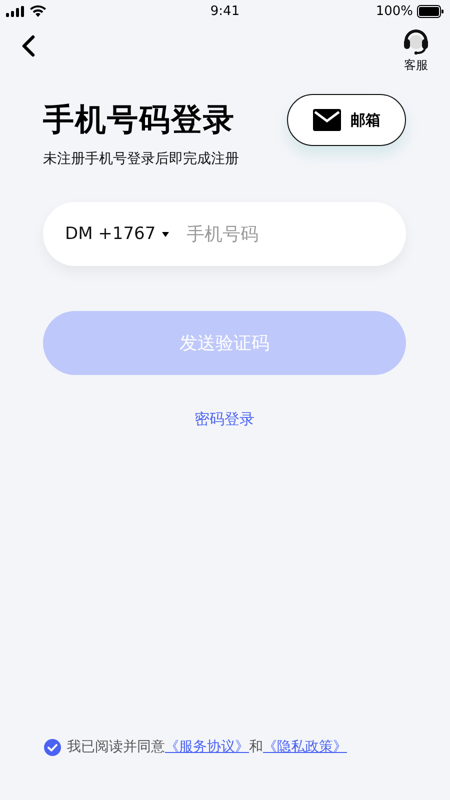 The height and width of the screenshot is (800, 450). Describe the element at coordinates (165, 234) in the screenshot. I see `dropdown-caret-icon` at that location.